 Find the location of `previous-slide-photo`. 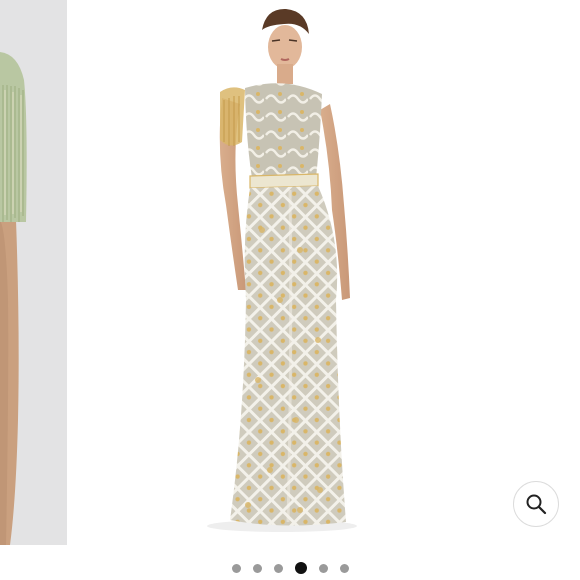

previous-slide-photo is located at coordinates (33, 272).